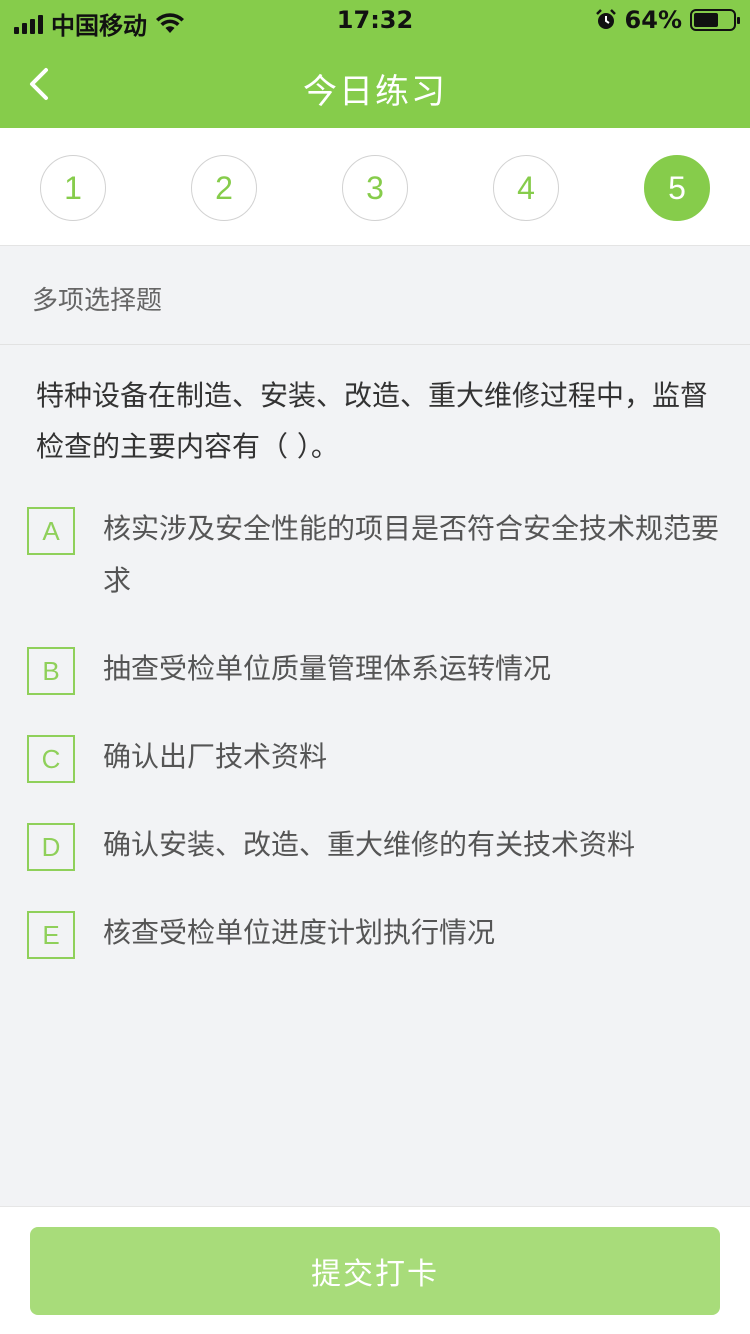 The width and height of the screenshot is (750, 1334). Describe the element at coordinates (413, 555) in the screenshot. I see `option-text: 核实涉及安全性能的项目是否符合安全技术规范要求` at that location.